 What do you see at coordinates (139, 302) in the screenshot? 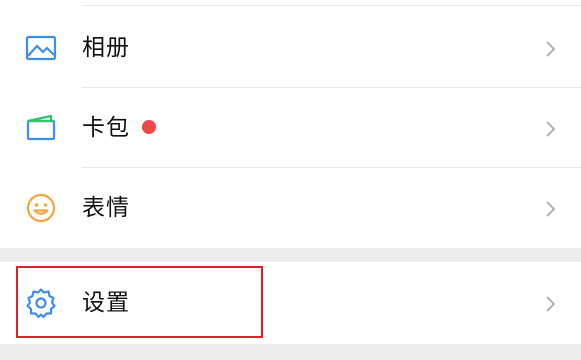
I see `highlight-box` at bounding box center [139, 302].